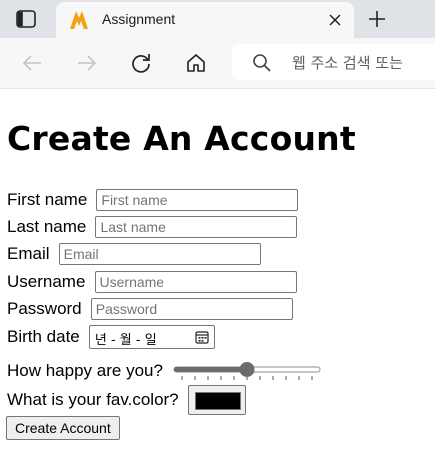 Image resolution: width=435 pixels, height=458 pixels. What do you see at coordinates (139, 19) in the screenshot?
I see `tab-title: Assignment` at bounding box center [139, 19].